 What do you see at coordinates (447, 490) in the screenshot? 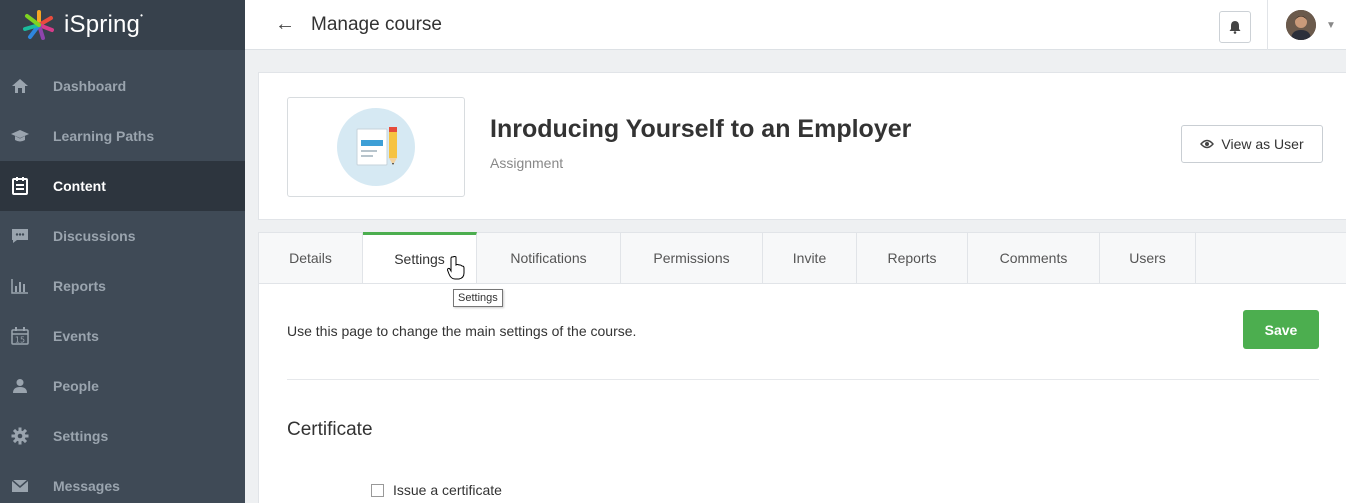
I see `issue-certificate-label: Issue a certificate` at bounding box center [447, 490].